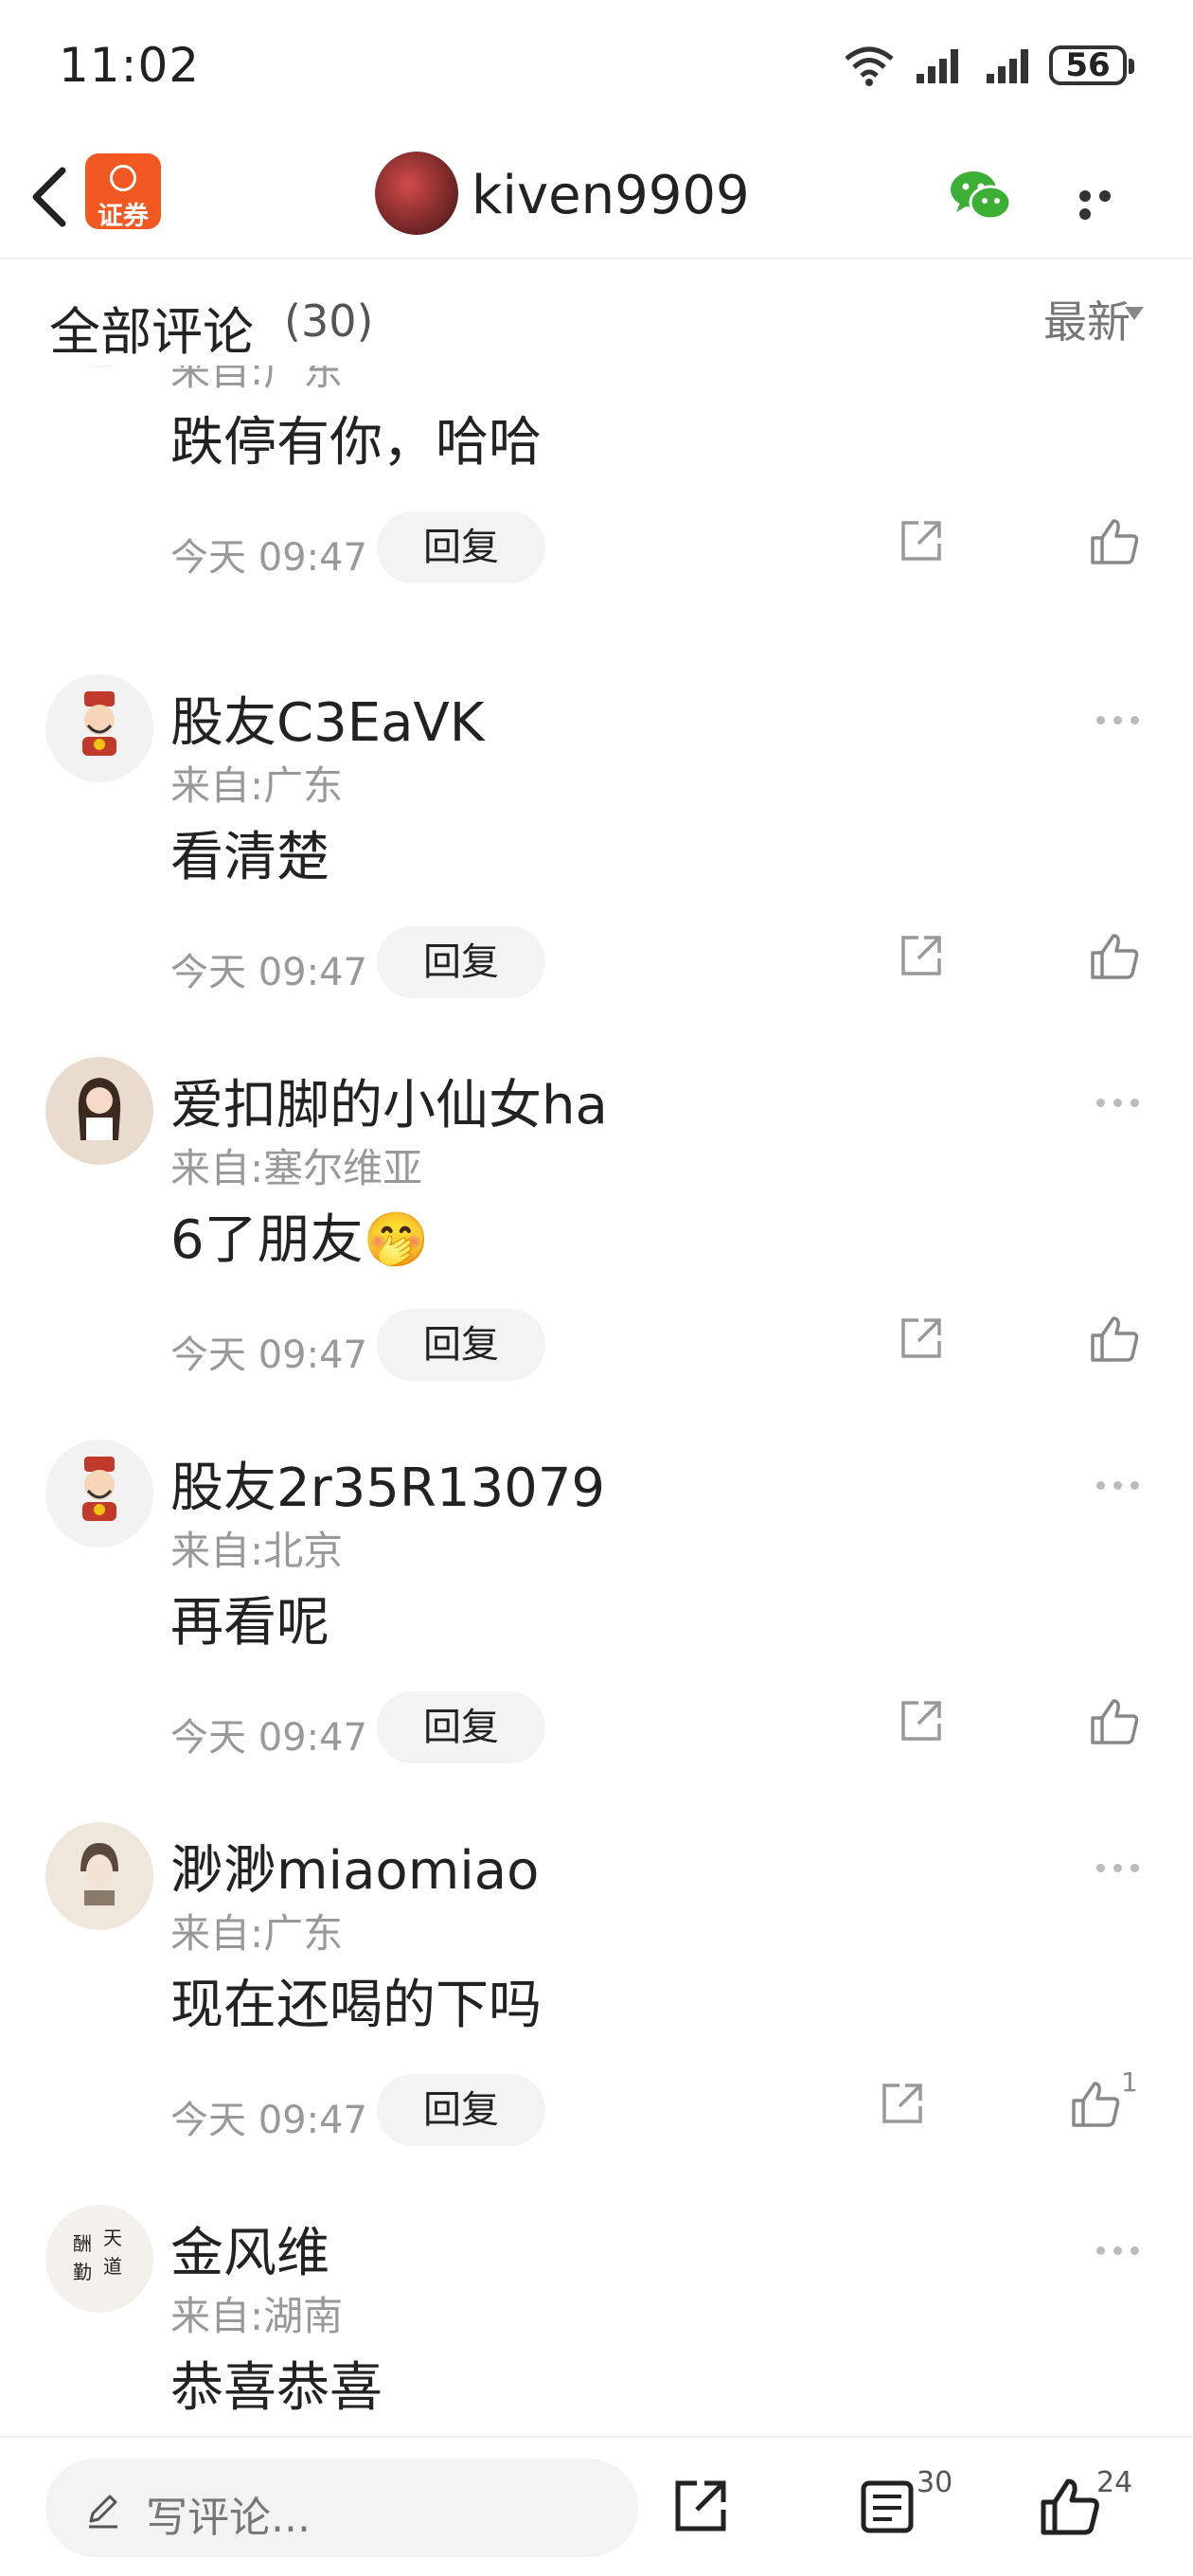  What do you see at coordinates (356, 2005) in the screenshot?
I see `comment-text: 现在还喝的下吗` at bounding box center [356, 2005].